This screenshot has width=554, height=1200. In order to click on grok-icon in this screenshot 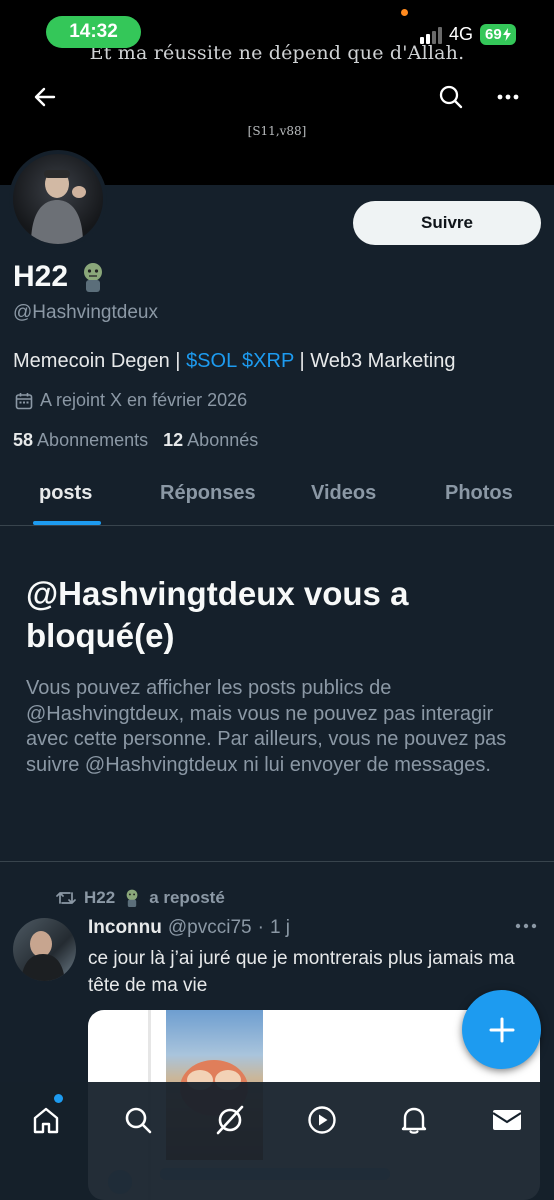, I will do `click(230, 1120)`.